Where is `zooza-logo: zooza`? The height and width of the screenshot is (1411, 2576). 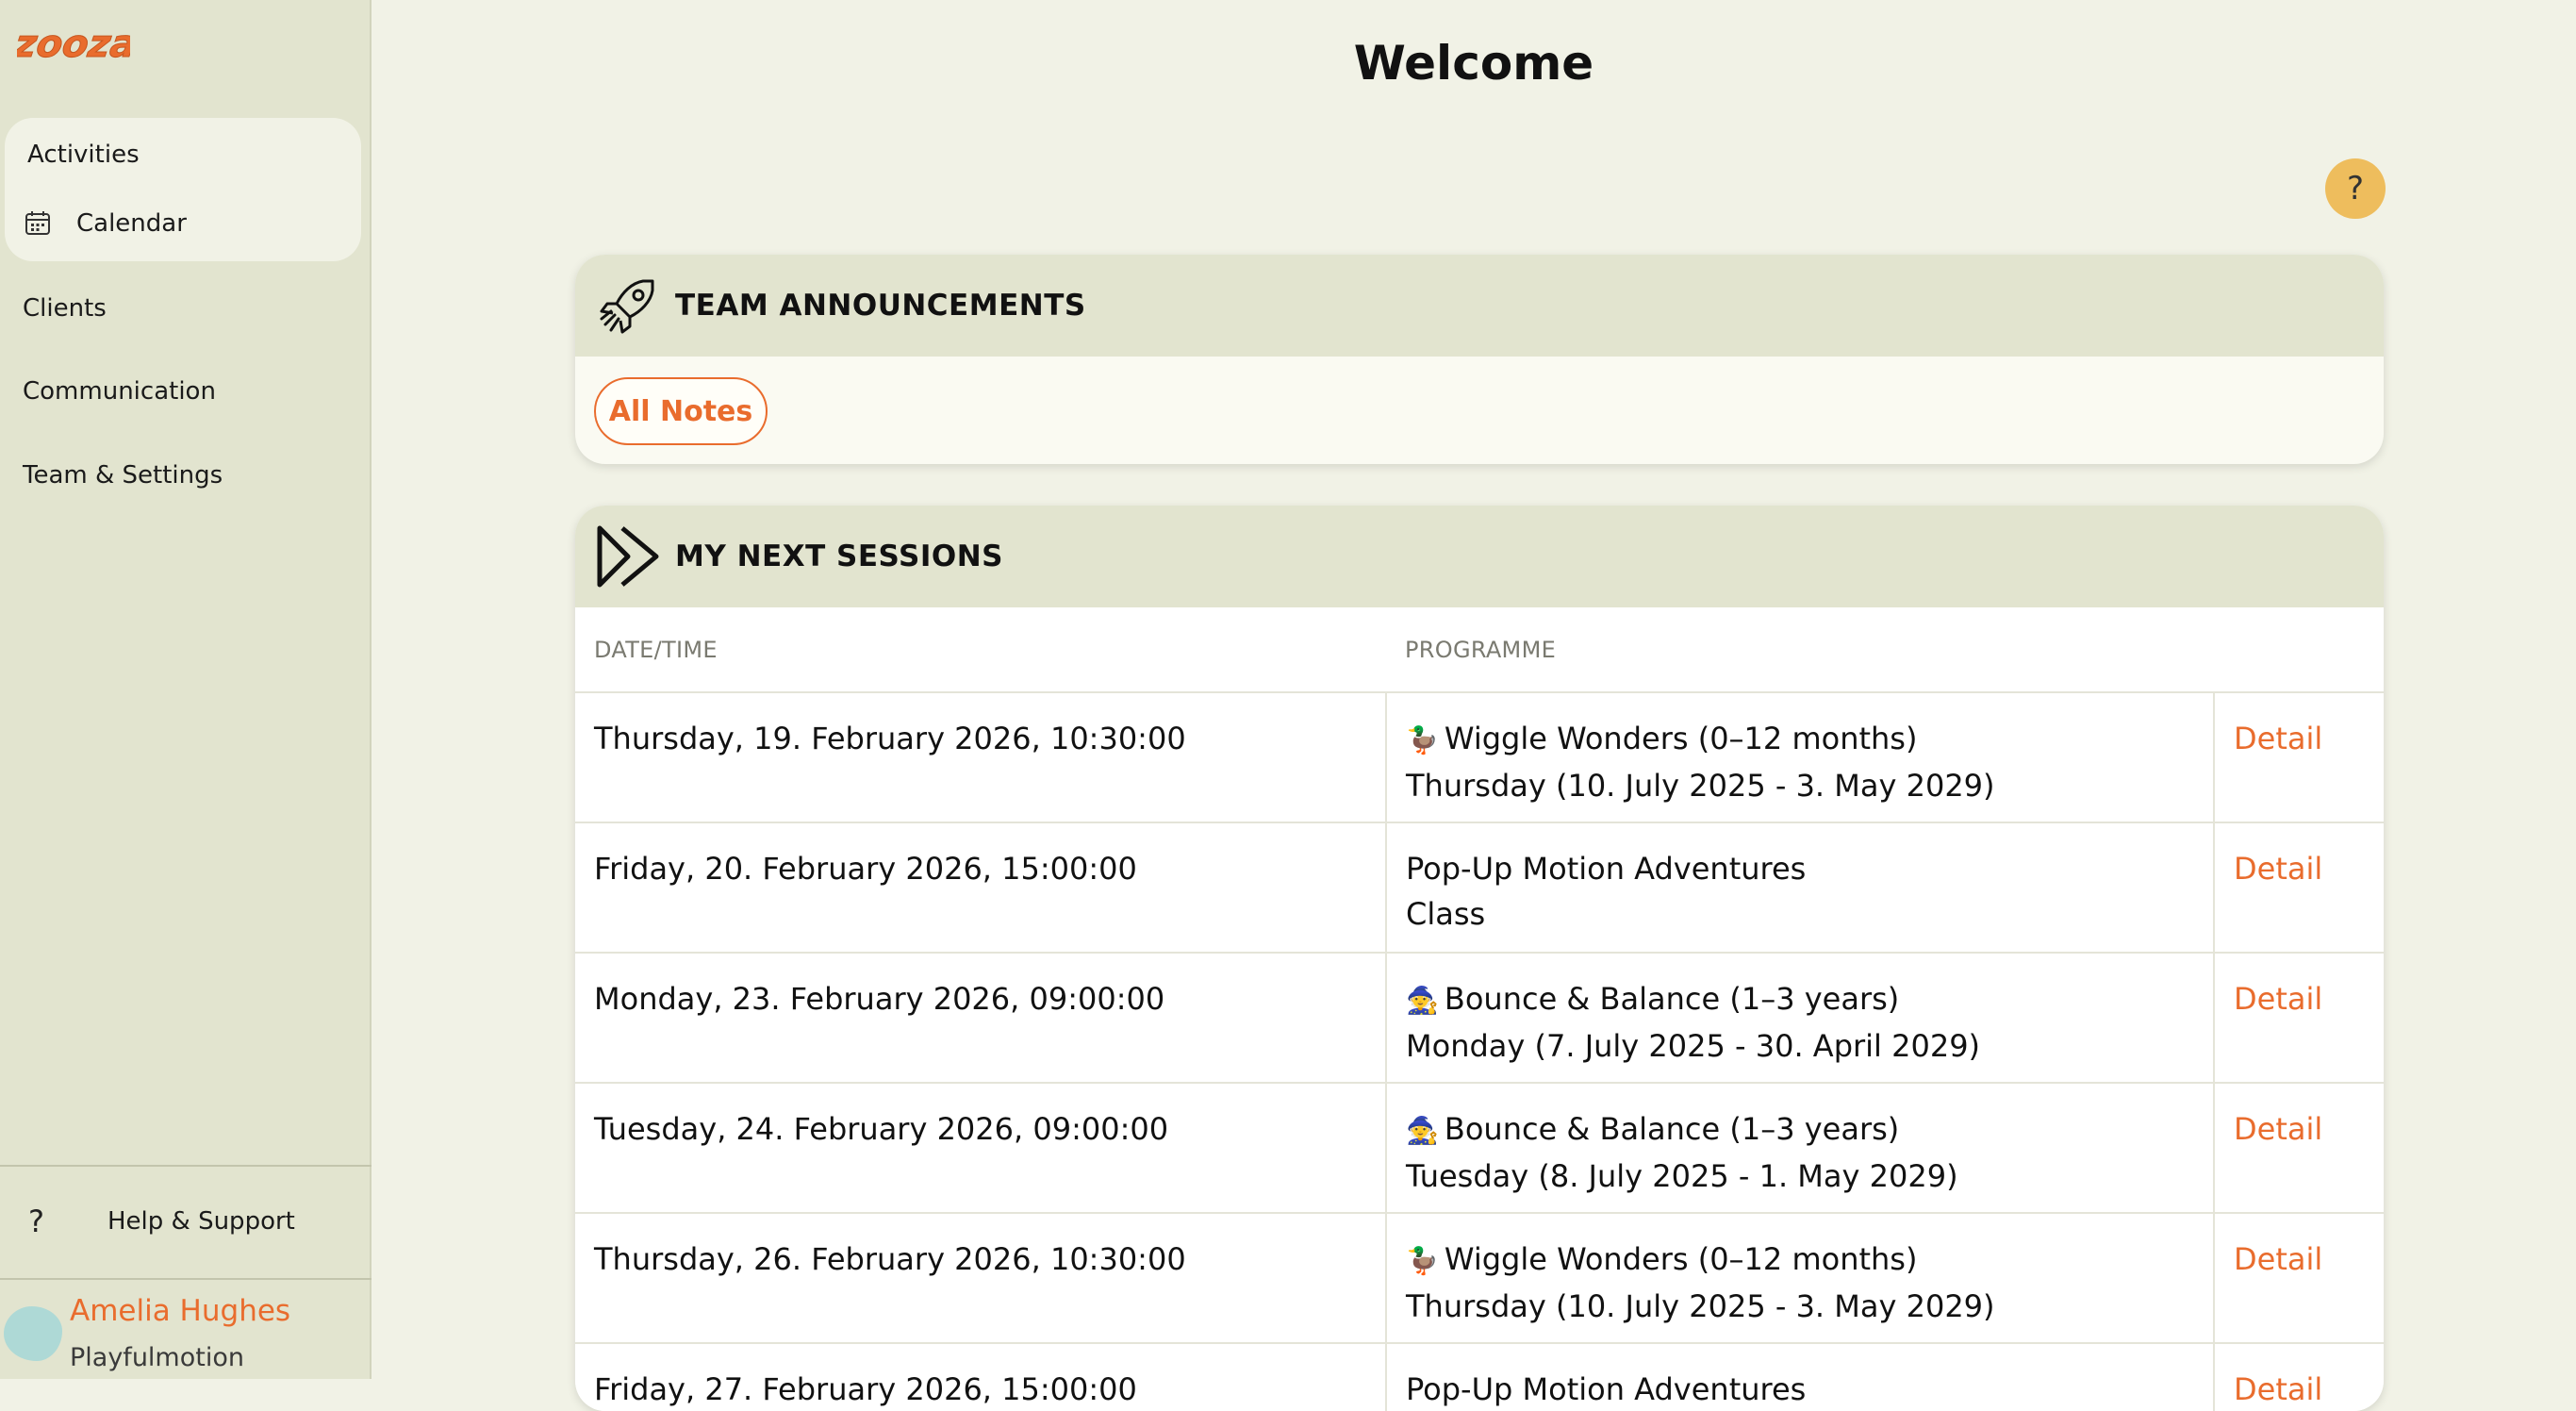
zooza-logo: zooza is located at coordinates (75, 41).